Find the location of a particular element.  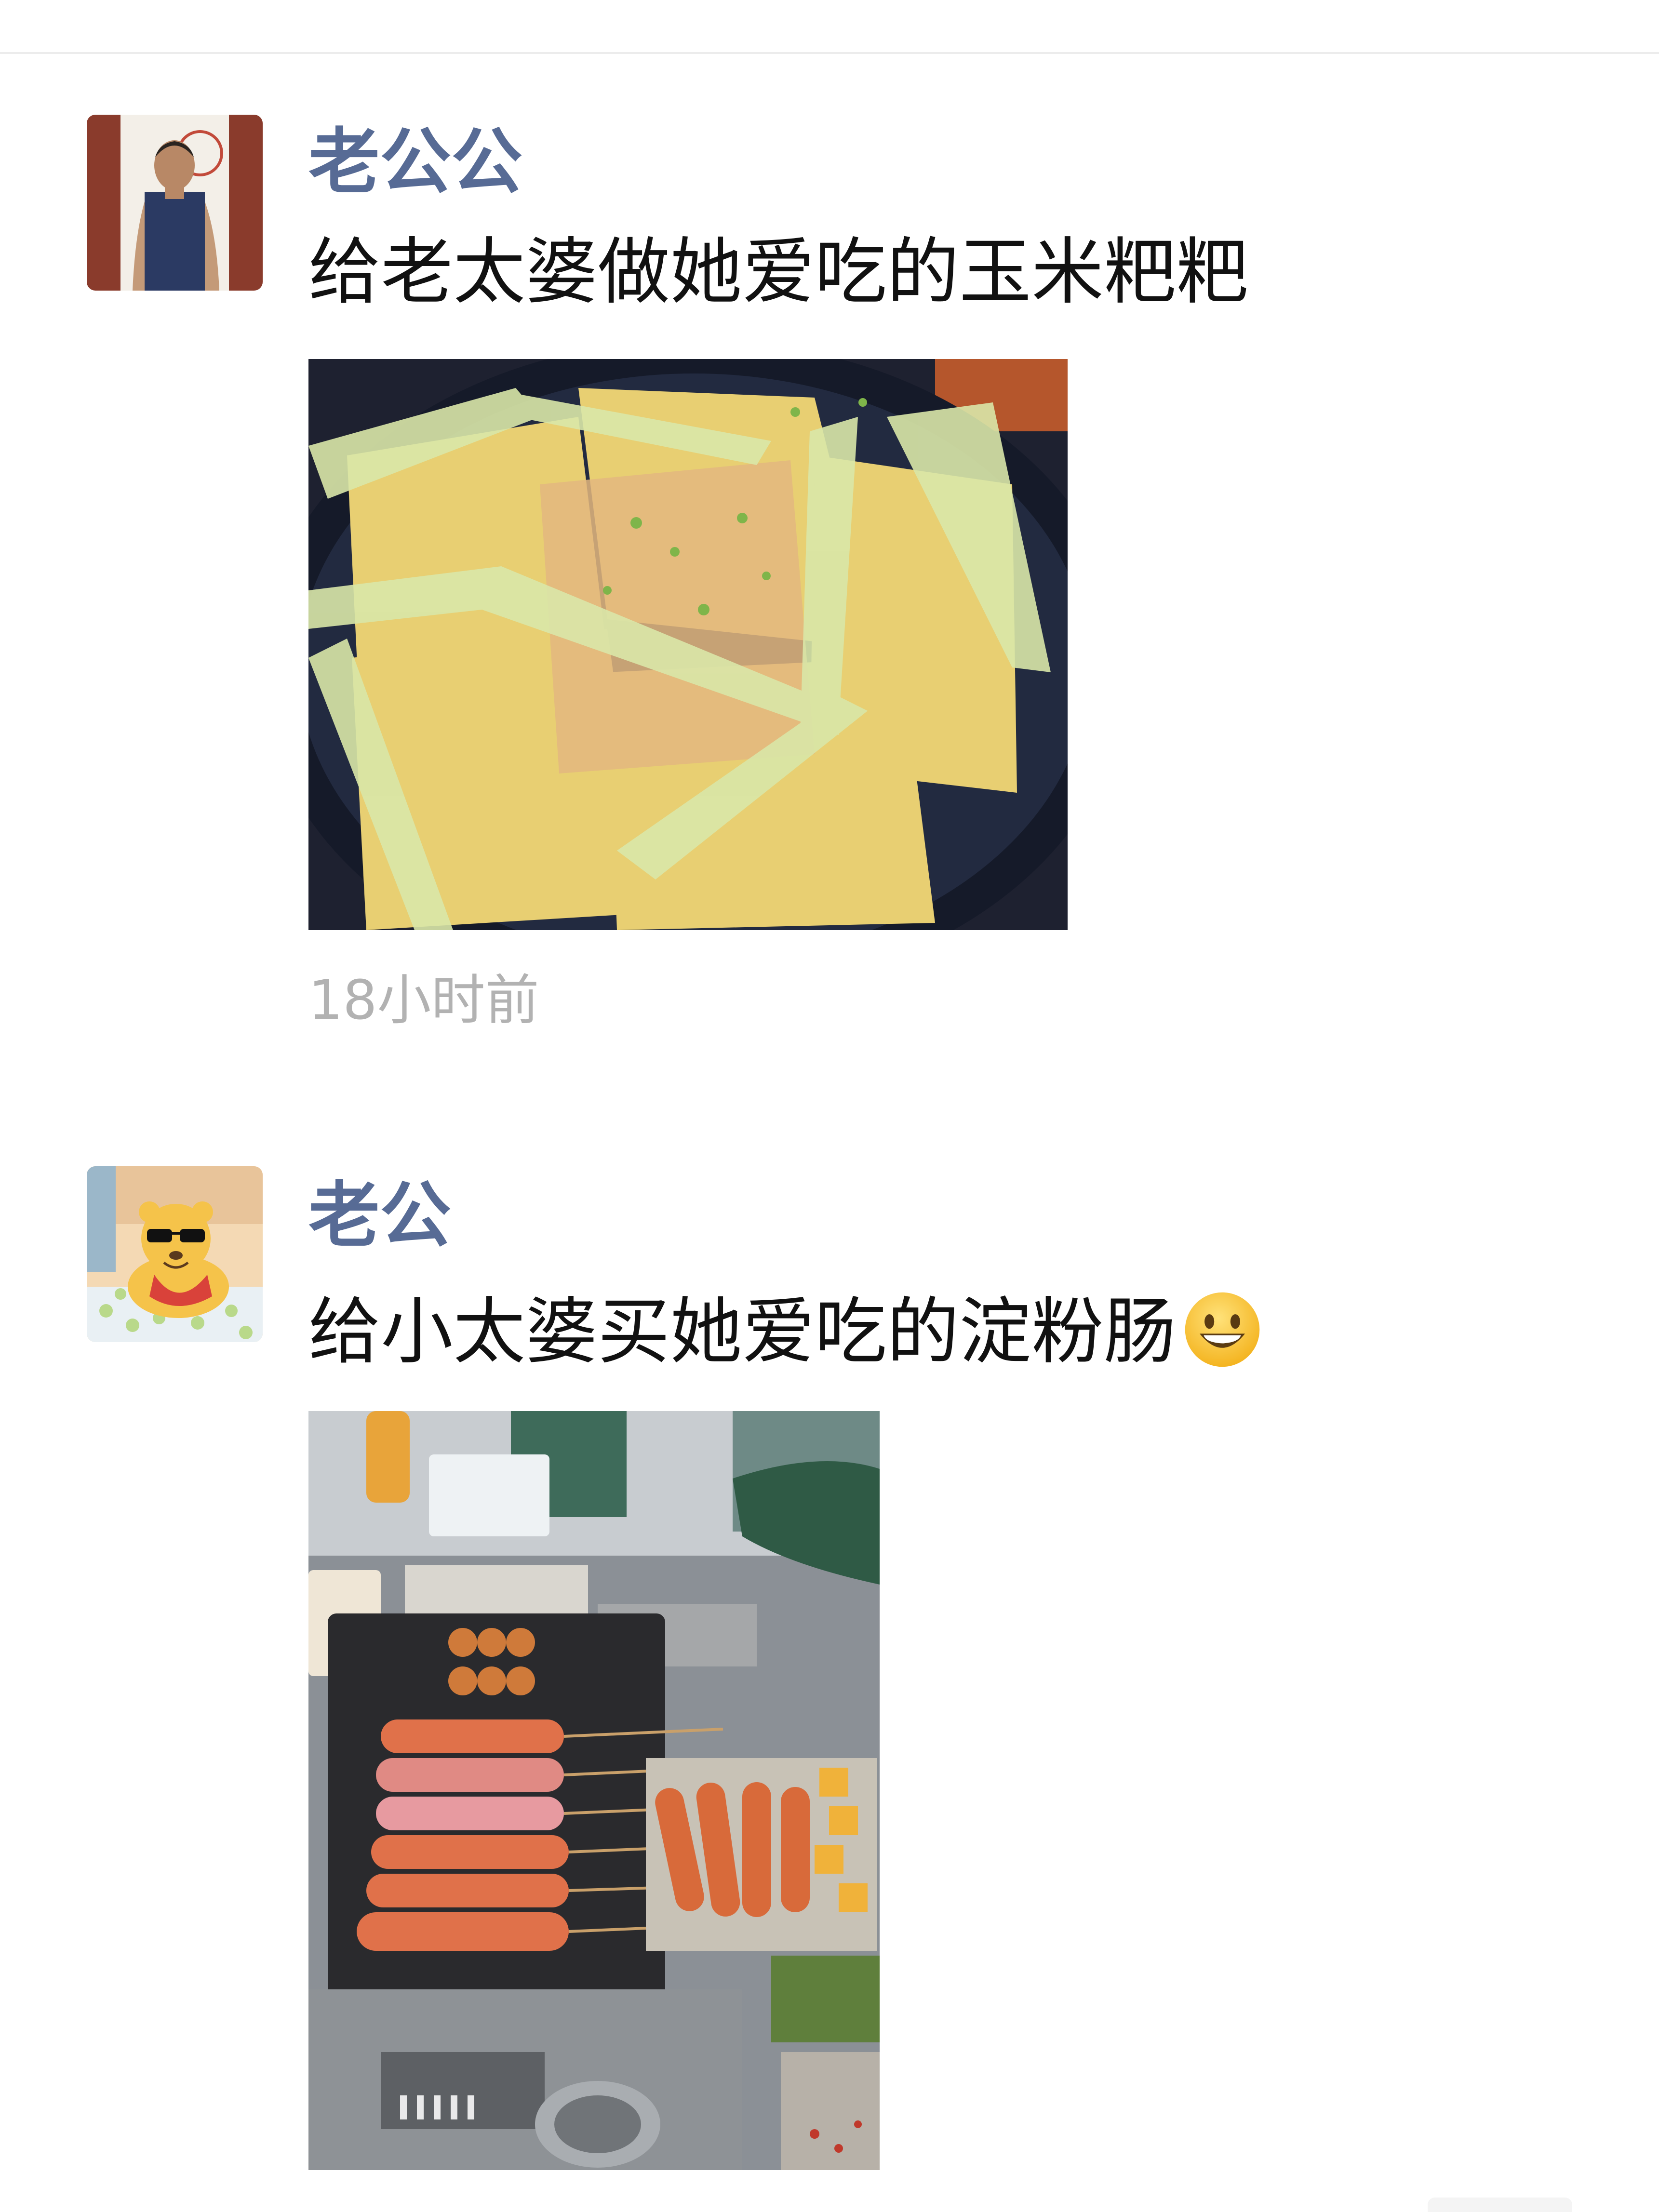

corn-cakes-photo is located at coordinates (688, 644).